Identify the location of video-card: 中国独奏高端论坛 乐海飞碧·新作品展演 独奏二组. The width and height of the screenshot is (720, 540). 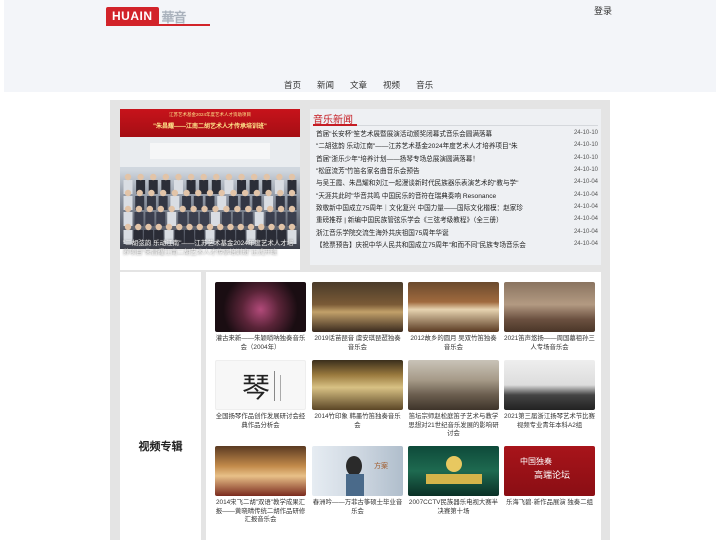
(549, 477).